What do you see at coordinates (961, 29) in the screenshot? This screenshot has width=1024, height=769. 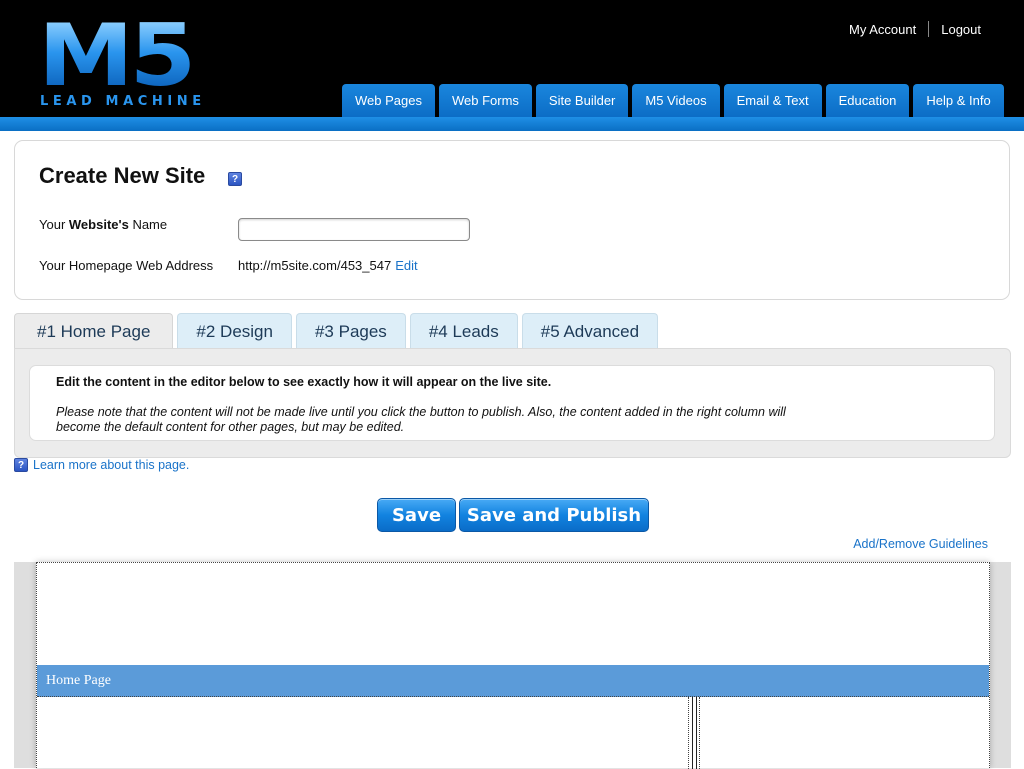 I see `logout-link: Logout` at bounding box center [961, 29].